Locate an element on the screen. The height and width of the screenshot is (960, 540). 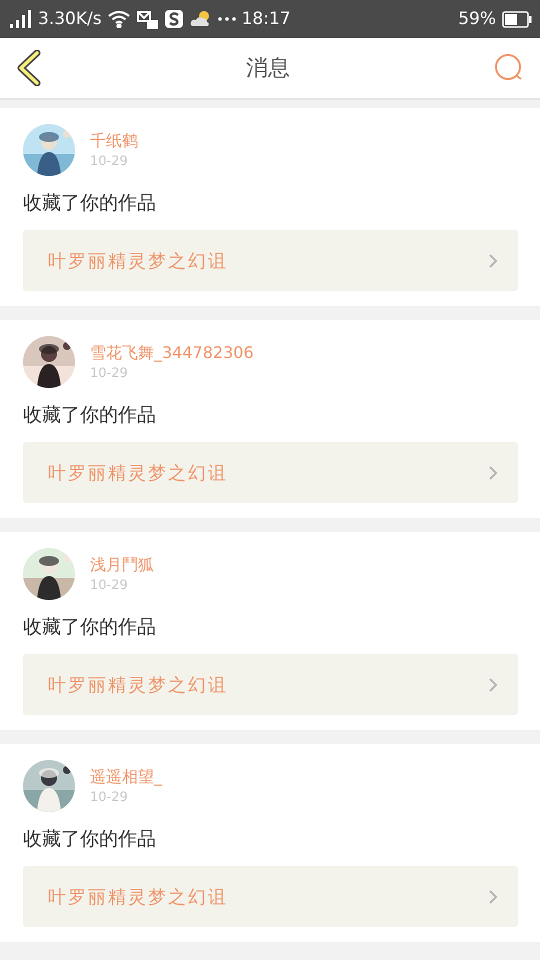
user-name: 千纸鹤 is located at coordinates (114, 141).